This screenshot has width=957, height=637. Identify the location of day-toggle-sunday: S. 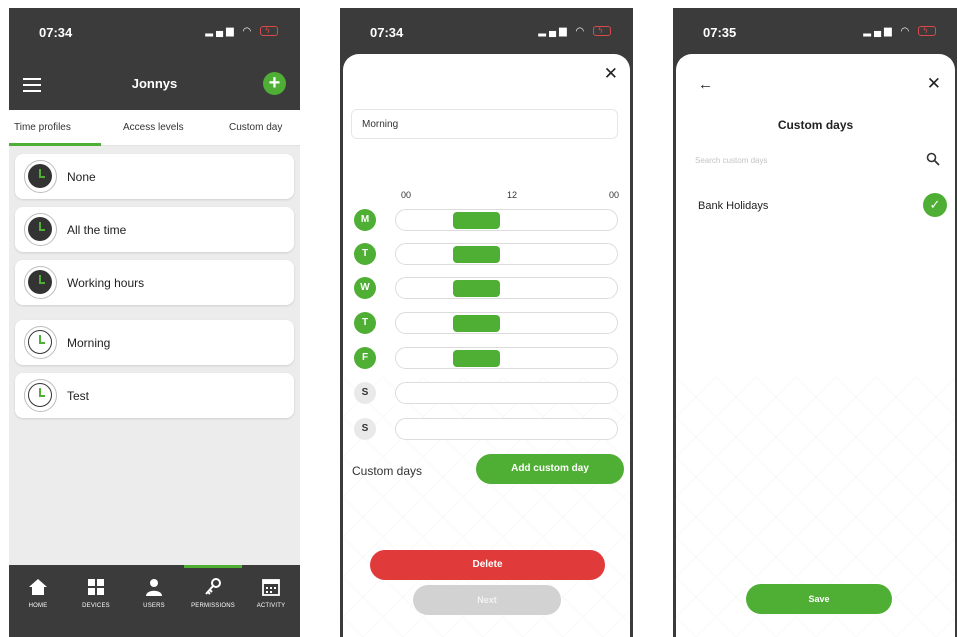
(365, 429).